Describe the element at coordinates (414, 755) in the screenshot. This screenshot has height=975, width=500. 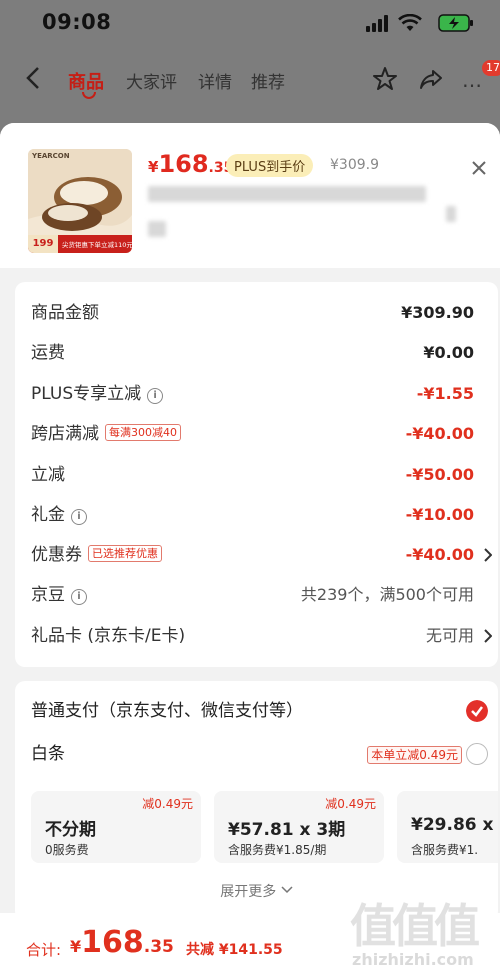
I see `baitiao-discount-tag: 本单立减0.49元` at that location.